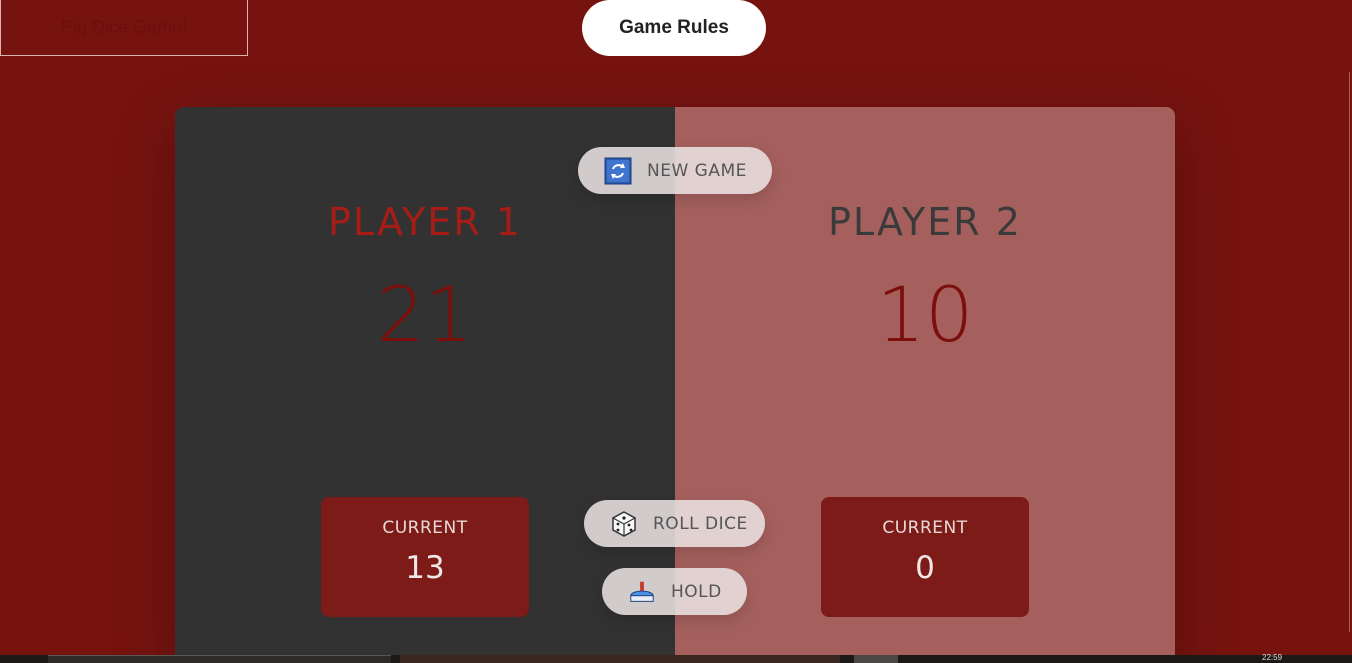 This screenshot has height=663, width=1352. I want to click on game-rules-button: Game Rules, so click(674, 28).